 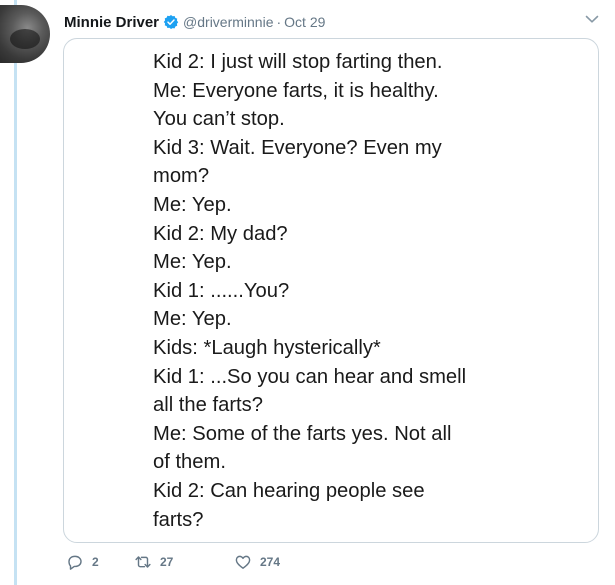 What do you see at coordinates (220, 233) in the screenshot?
I see `media-text-line: Kid 2: My dad?` at bounding box center [220, 233].